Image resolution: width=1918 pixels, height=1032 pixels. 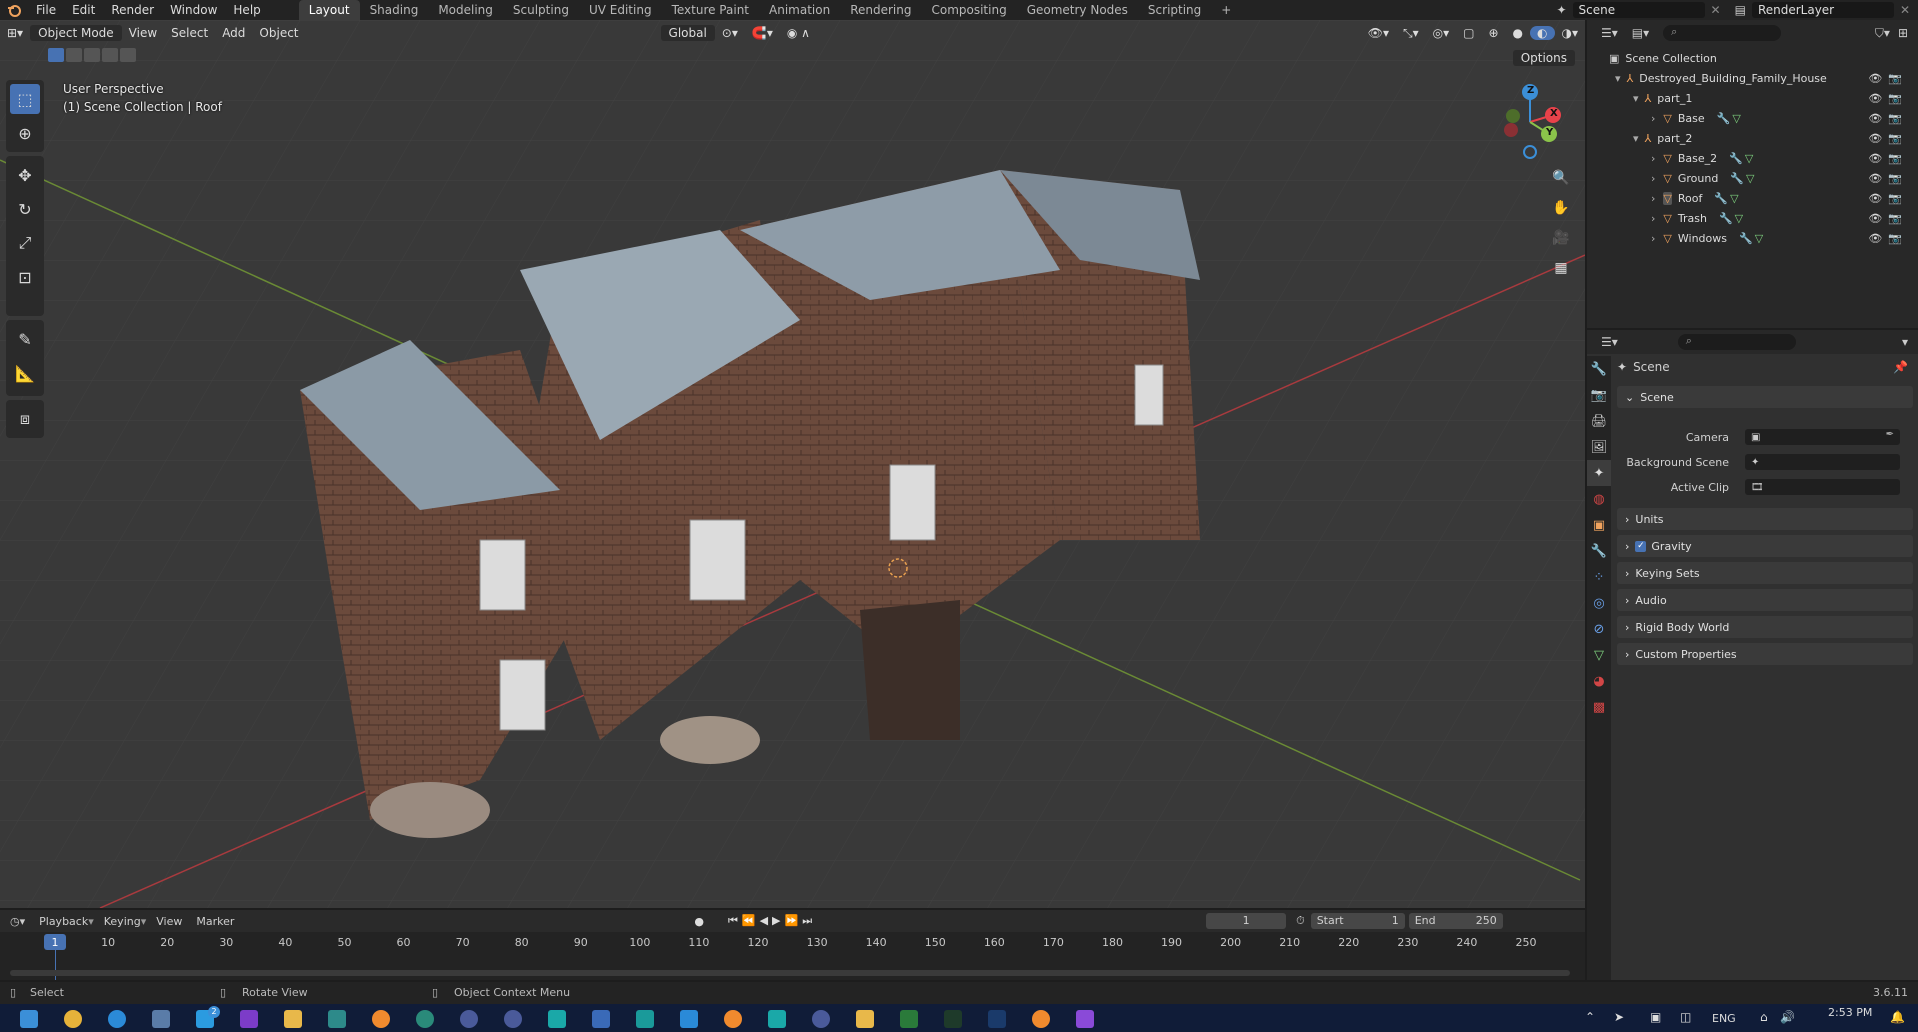 I want to click on network-icon: ⌂, so click(x=1764, y=1017).